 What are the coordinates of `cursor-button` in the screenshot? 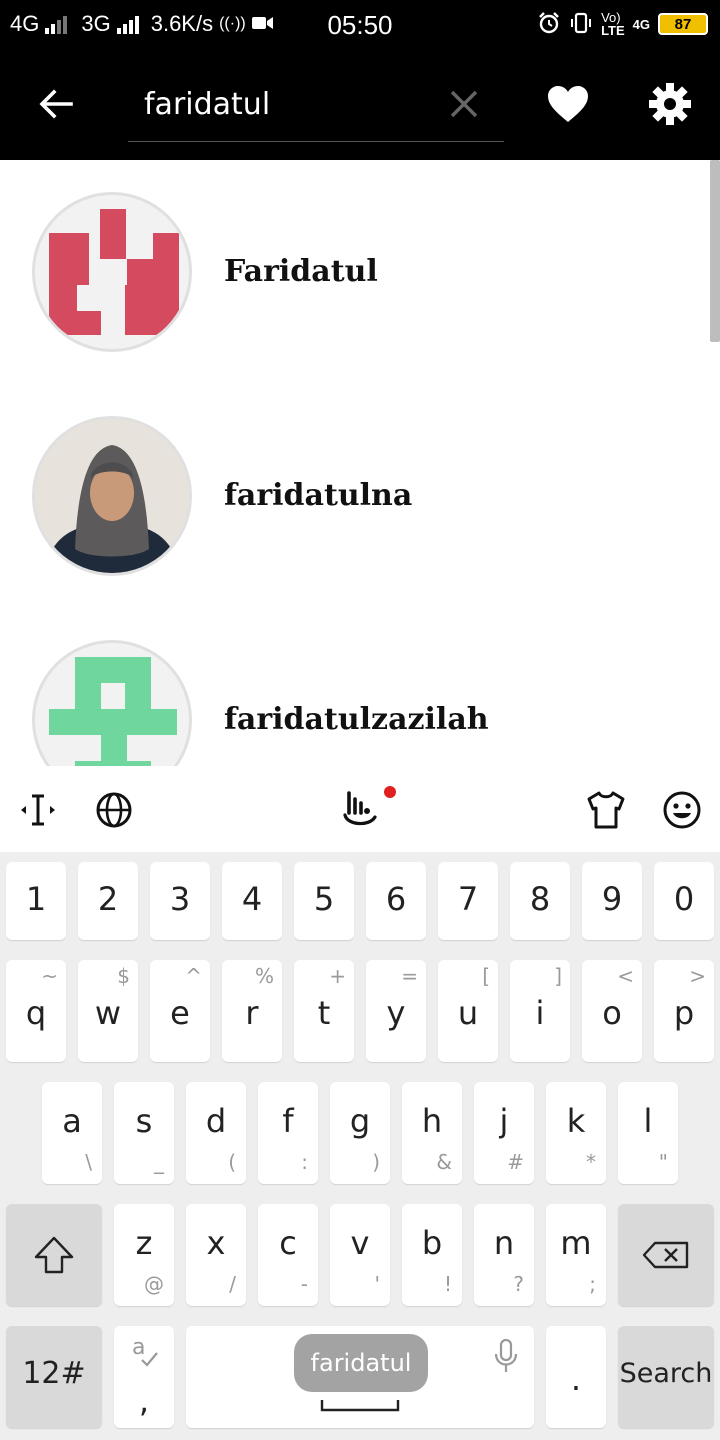 It's located at (38, 810).